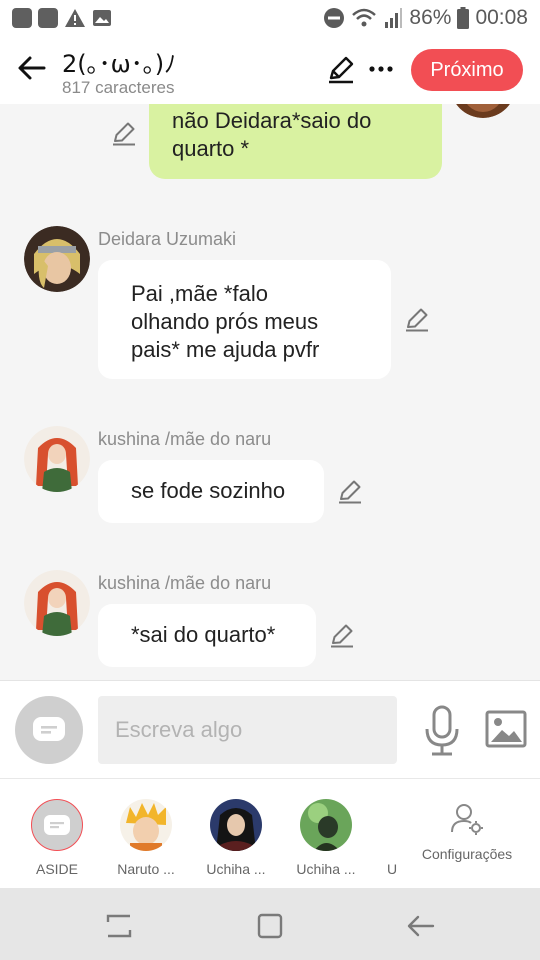 The image size is (540, 960). Describe the element at coordinates (467, 819) in the screenshot. I see `user-settings-icon` at that location.